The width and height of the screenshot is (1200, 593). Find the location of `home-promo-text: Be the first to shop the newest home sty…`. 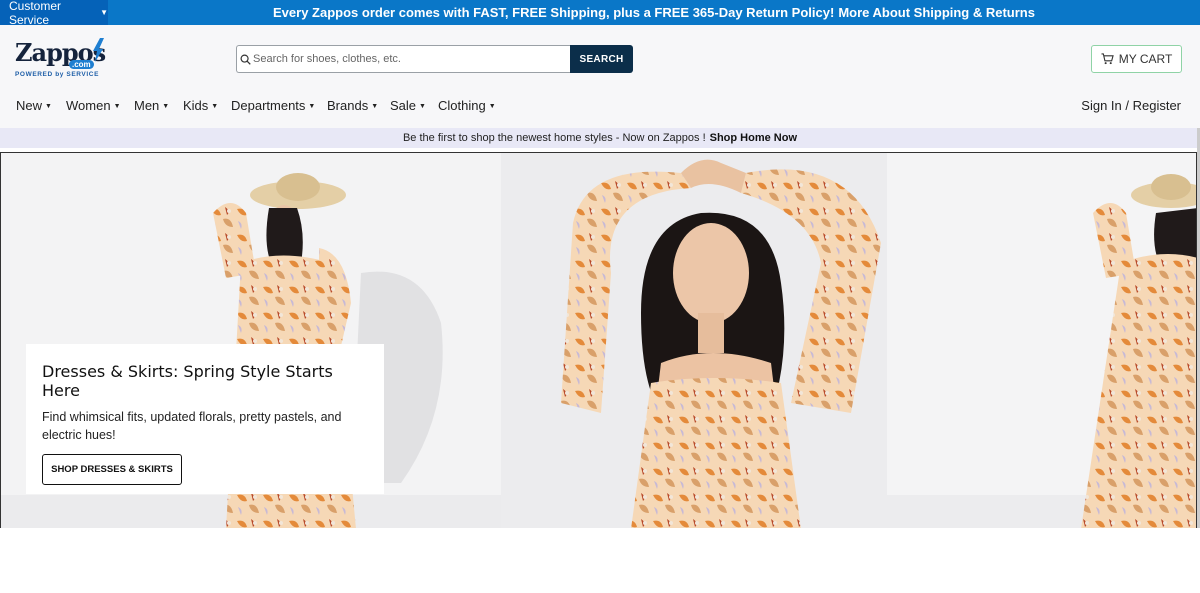

home-promo-text: Be the first to shop the newest home sty… is located at coordinates (554, 138).